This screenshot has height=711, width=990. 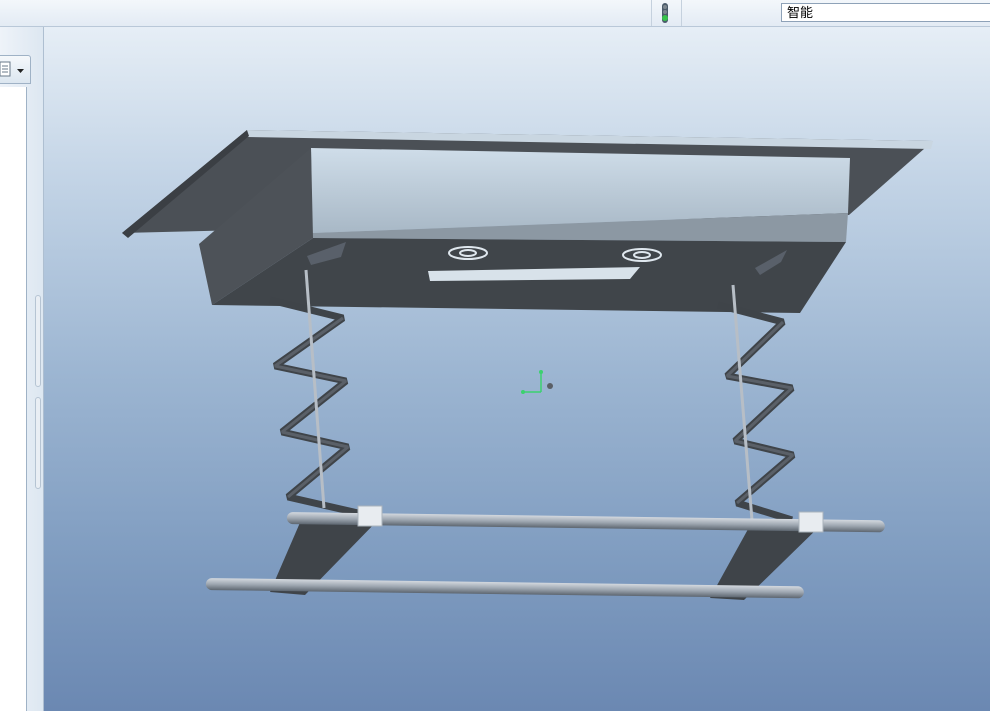 I want to click on model-tree-tab, so click(x=15, y=69).